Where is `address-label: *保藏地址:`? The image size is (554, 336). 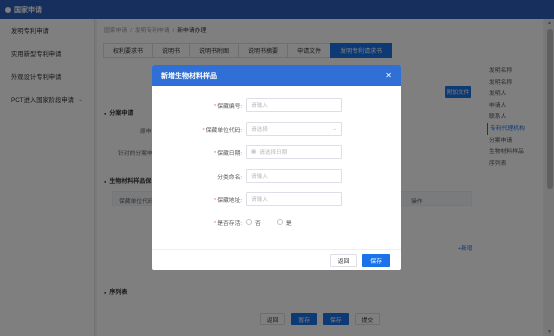
address-label: *保藏地址: is located at coordinates (227, 200).